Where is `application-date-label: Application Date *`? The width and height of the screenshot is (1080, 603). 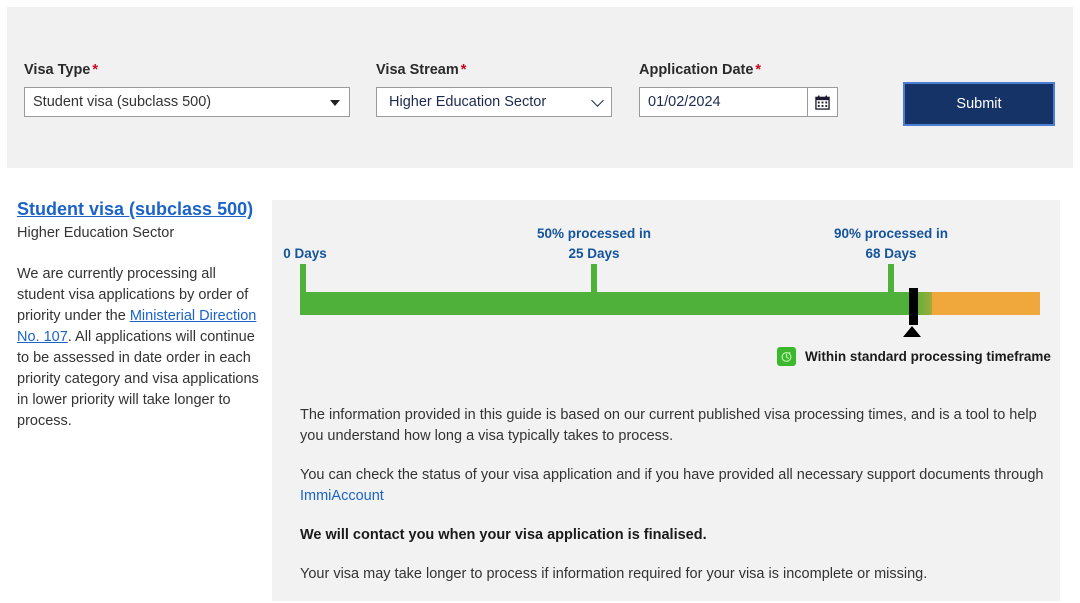 application-date-label: Application Date * is located at coordinates (741, 70).